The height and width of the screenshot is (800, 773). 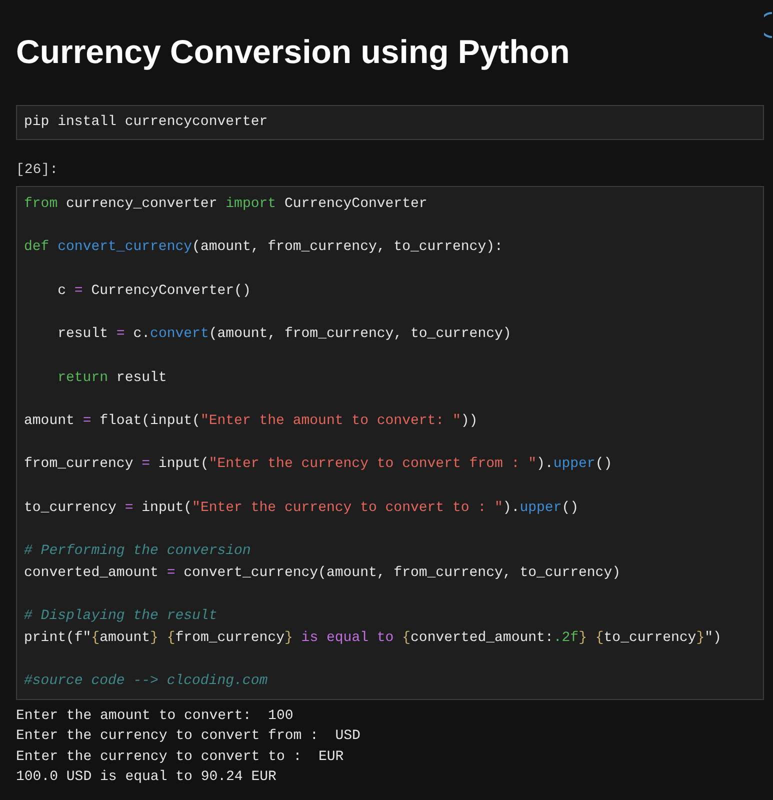 I want to click on page-title: Currency Conversion using Python, so click(x=293, y=52).